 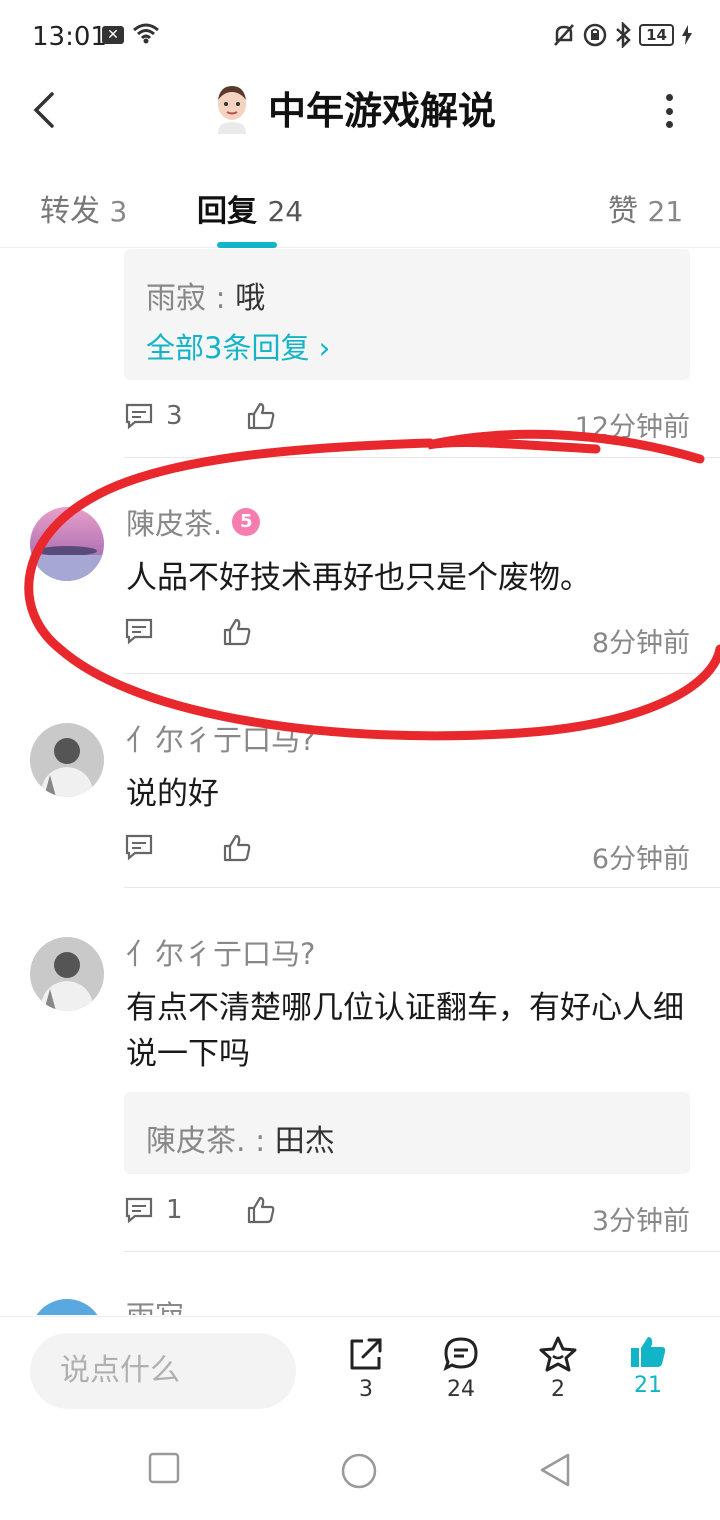 I want to click on tab-likes-count: 21, so click(x=665, y=211).